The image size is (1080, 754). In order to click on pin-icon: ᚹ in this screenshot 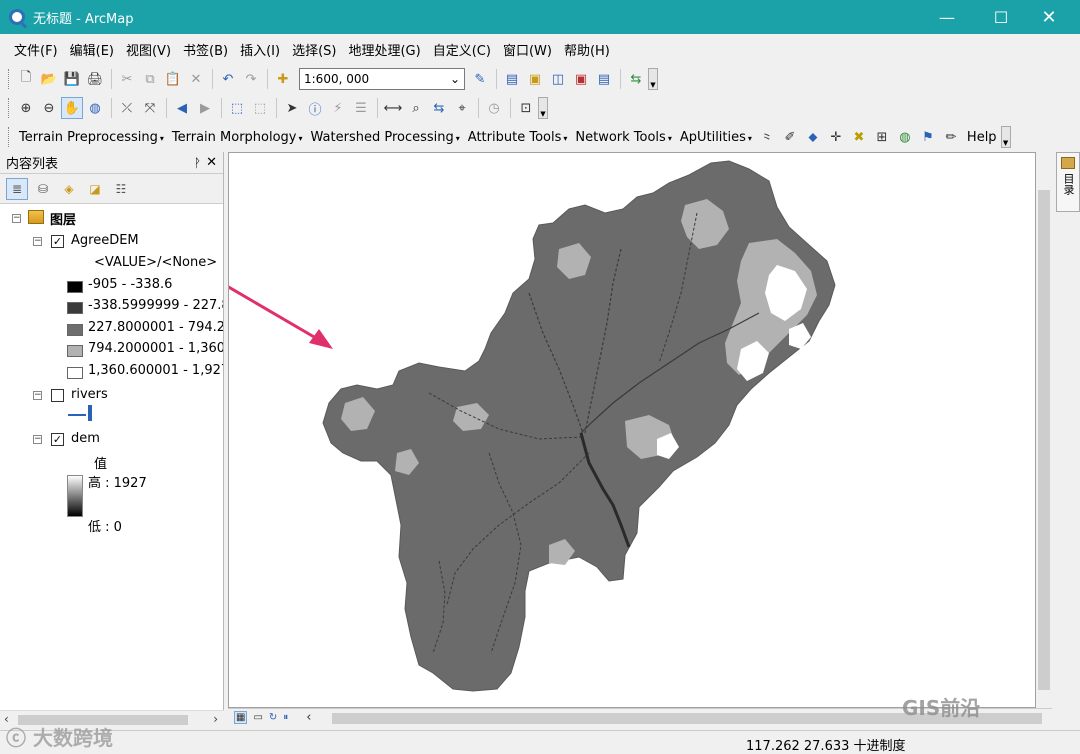, I will do `click(197, 163)`.